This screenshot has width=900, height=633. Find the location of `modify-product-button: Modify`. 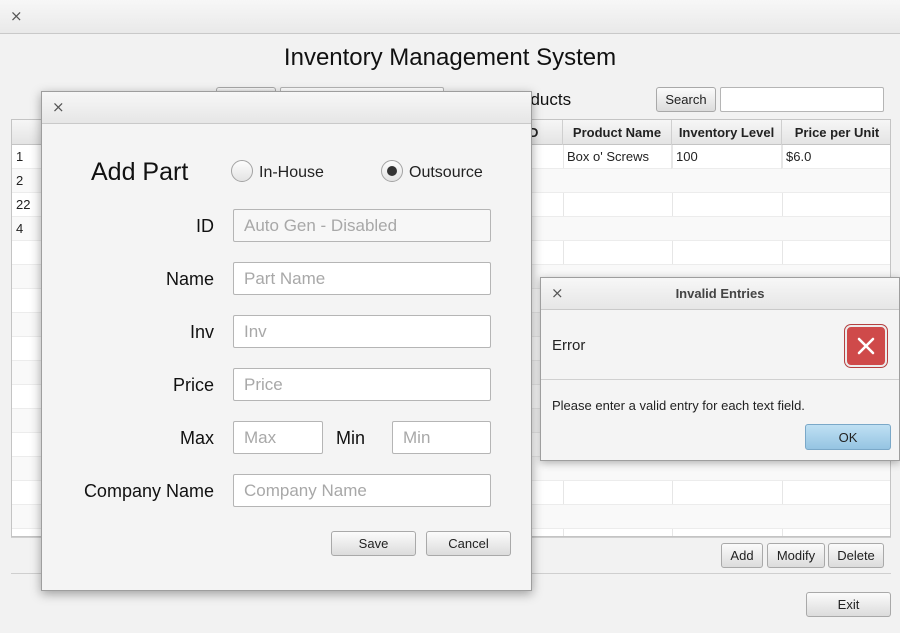

modify-product-button: Modify is located at coordinates (796, 555).